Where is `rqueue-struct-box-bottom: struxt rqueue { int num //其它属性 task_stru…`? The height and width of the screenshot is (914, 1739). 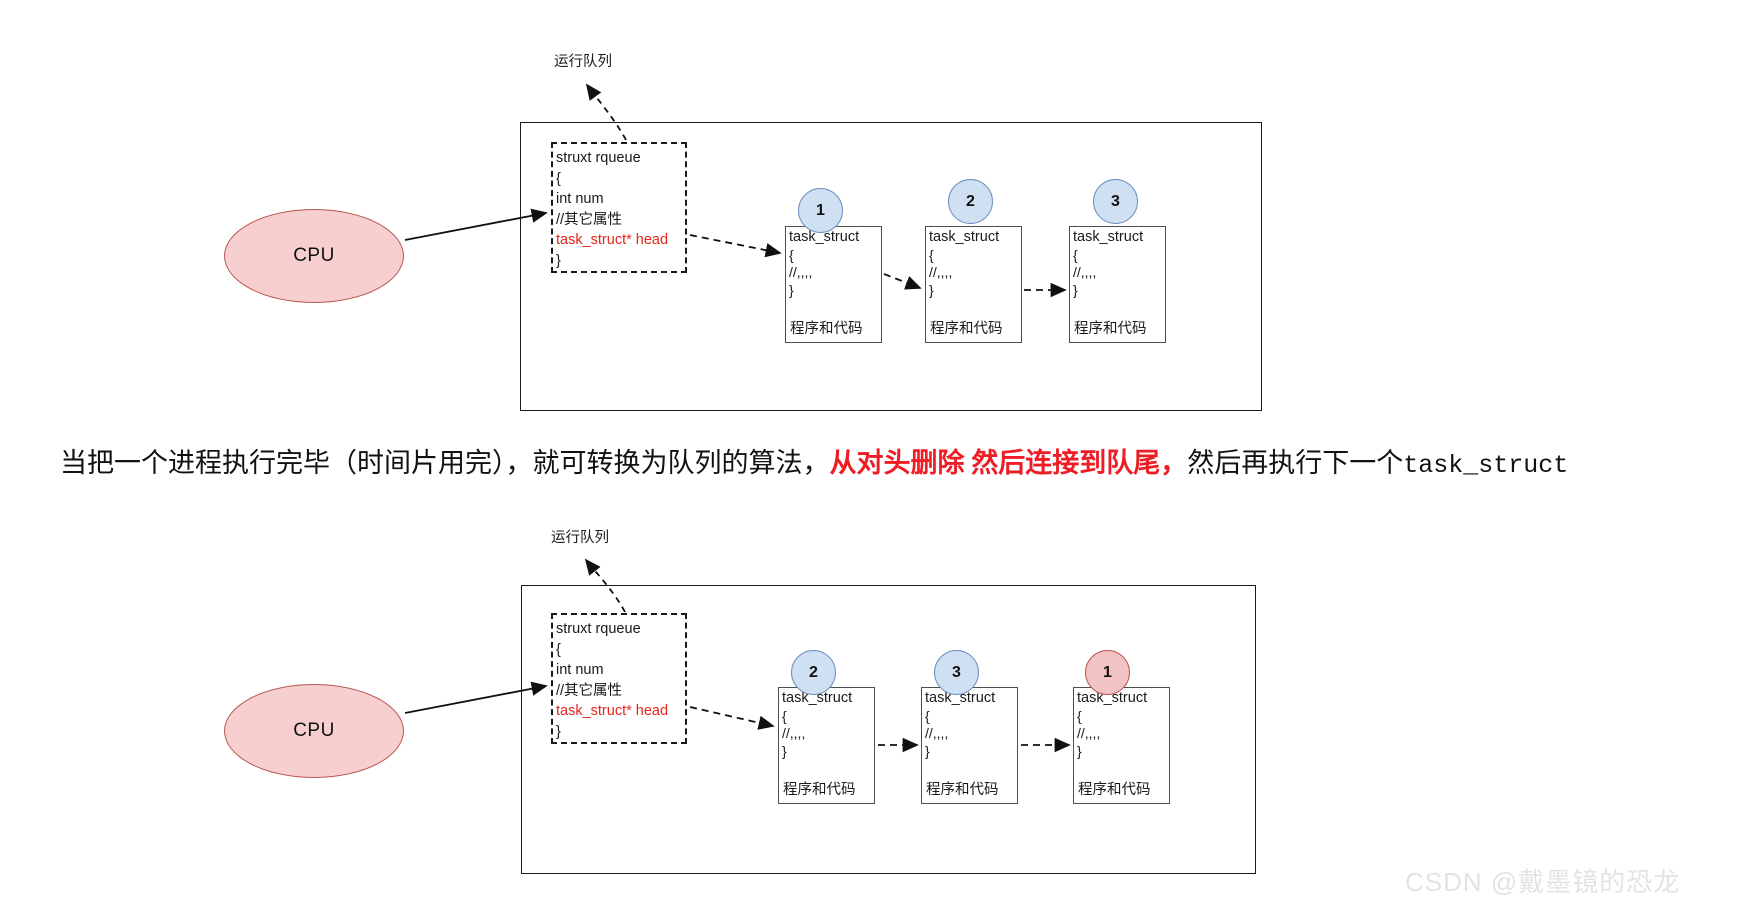 rqueue-struct-box-bottom: struxt rqueue { int num //其它属性 task_stru… is located at coordinates (619, 678).